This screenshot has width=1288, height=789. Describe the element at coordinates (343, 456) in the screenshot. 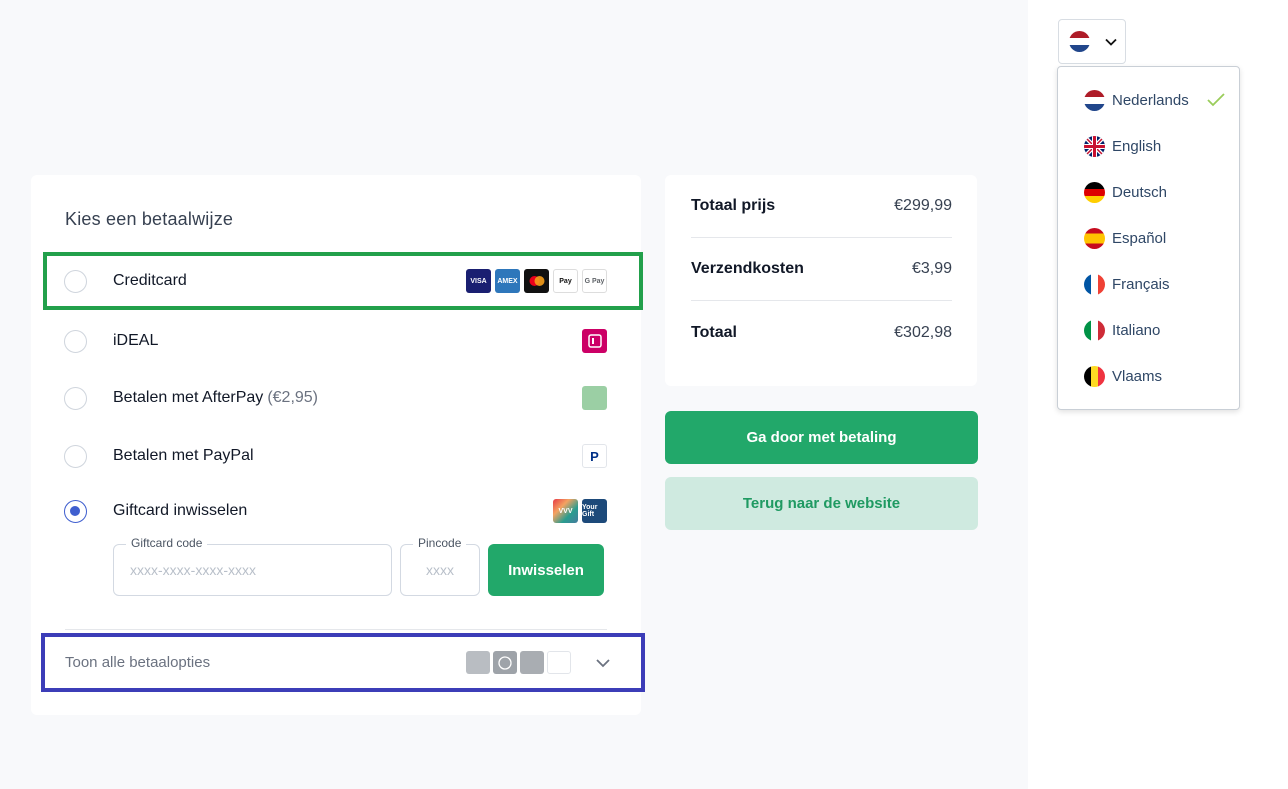

I see `payment-option-paypal: Betalen met PayPal P` at that location.